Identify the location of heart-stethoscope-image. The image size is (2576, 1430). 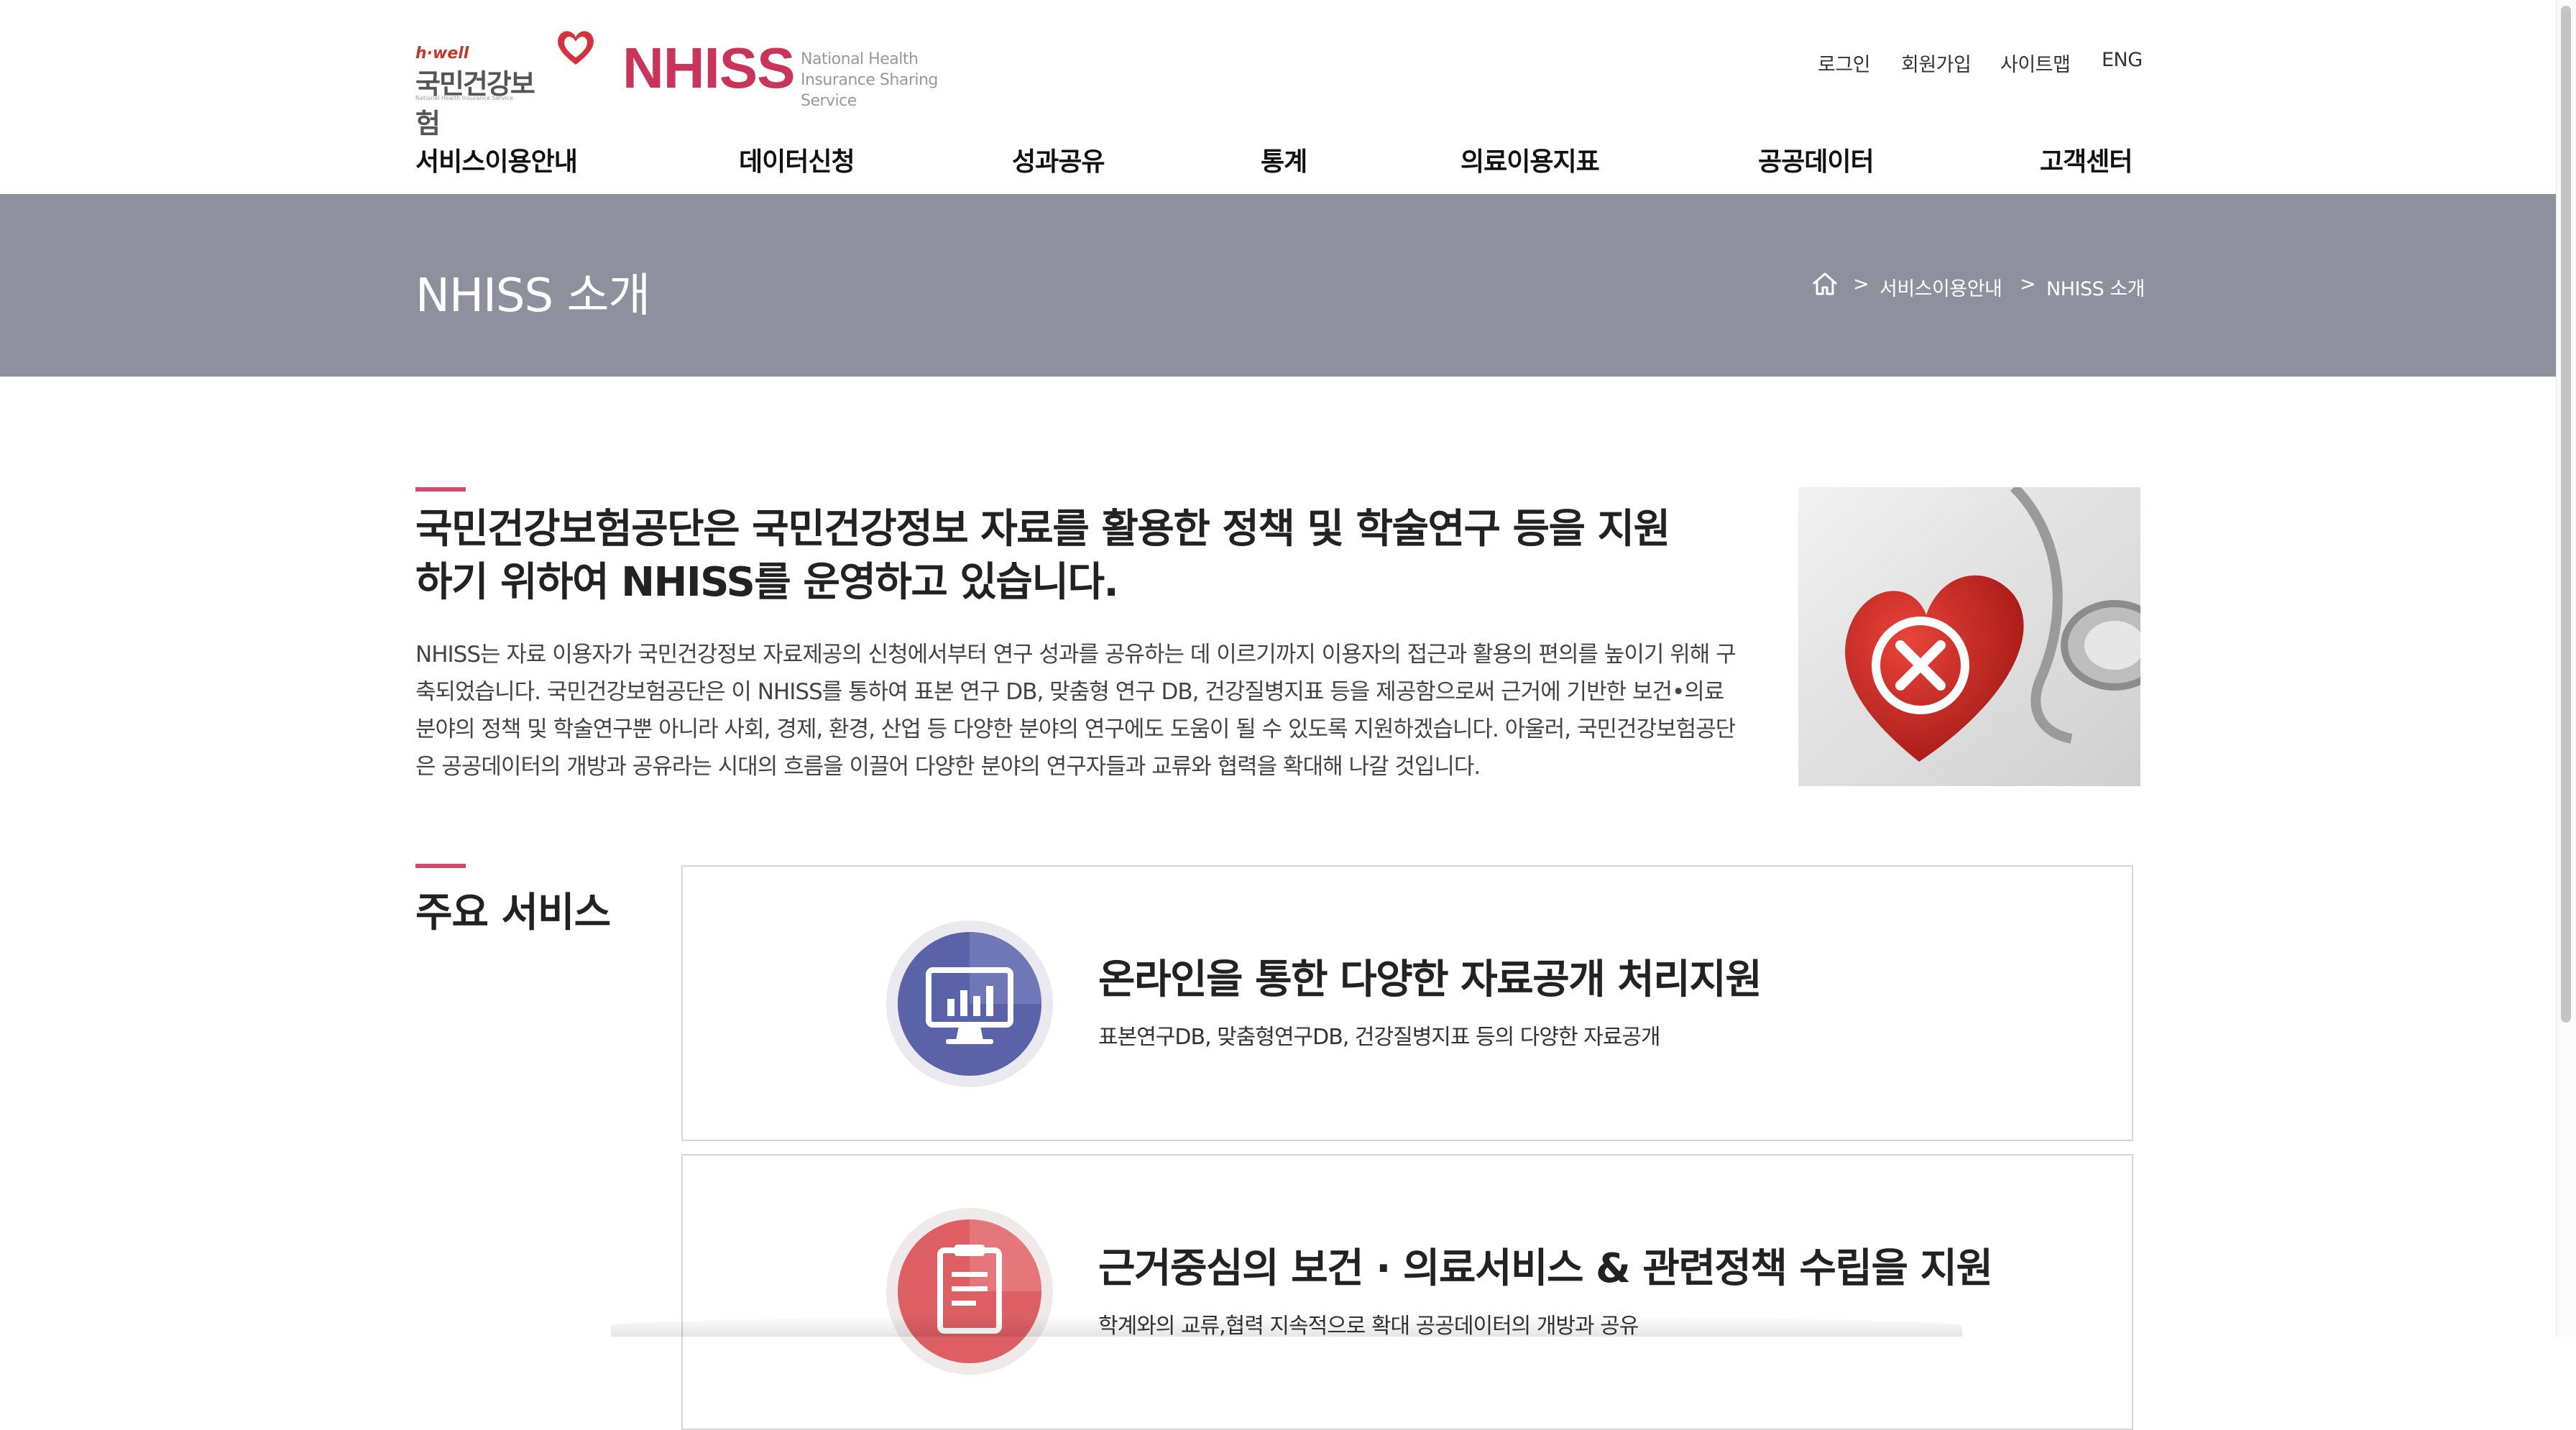
(1969, 637).